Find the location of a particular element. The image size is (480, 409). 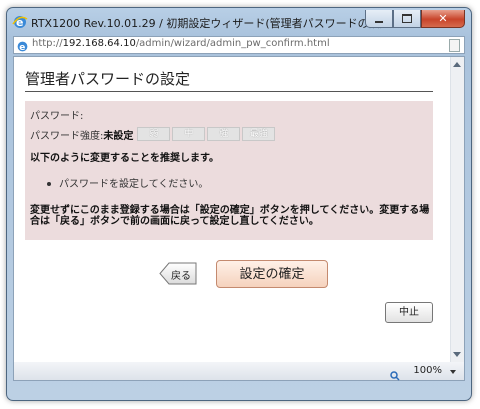

vertical-scrollbar is located at coordinates (457, 209).